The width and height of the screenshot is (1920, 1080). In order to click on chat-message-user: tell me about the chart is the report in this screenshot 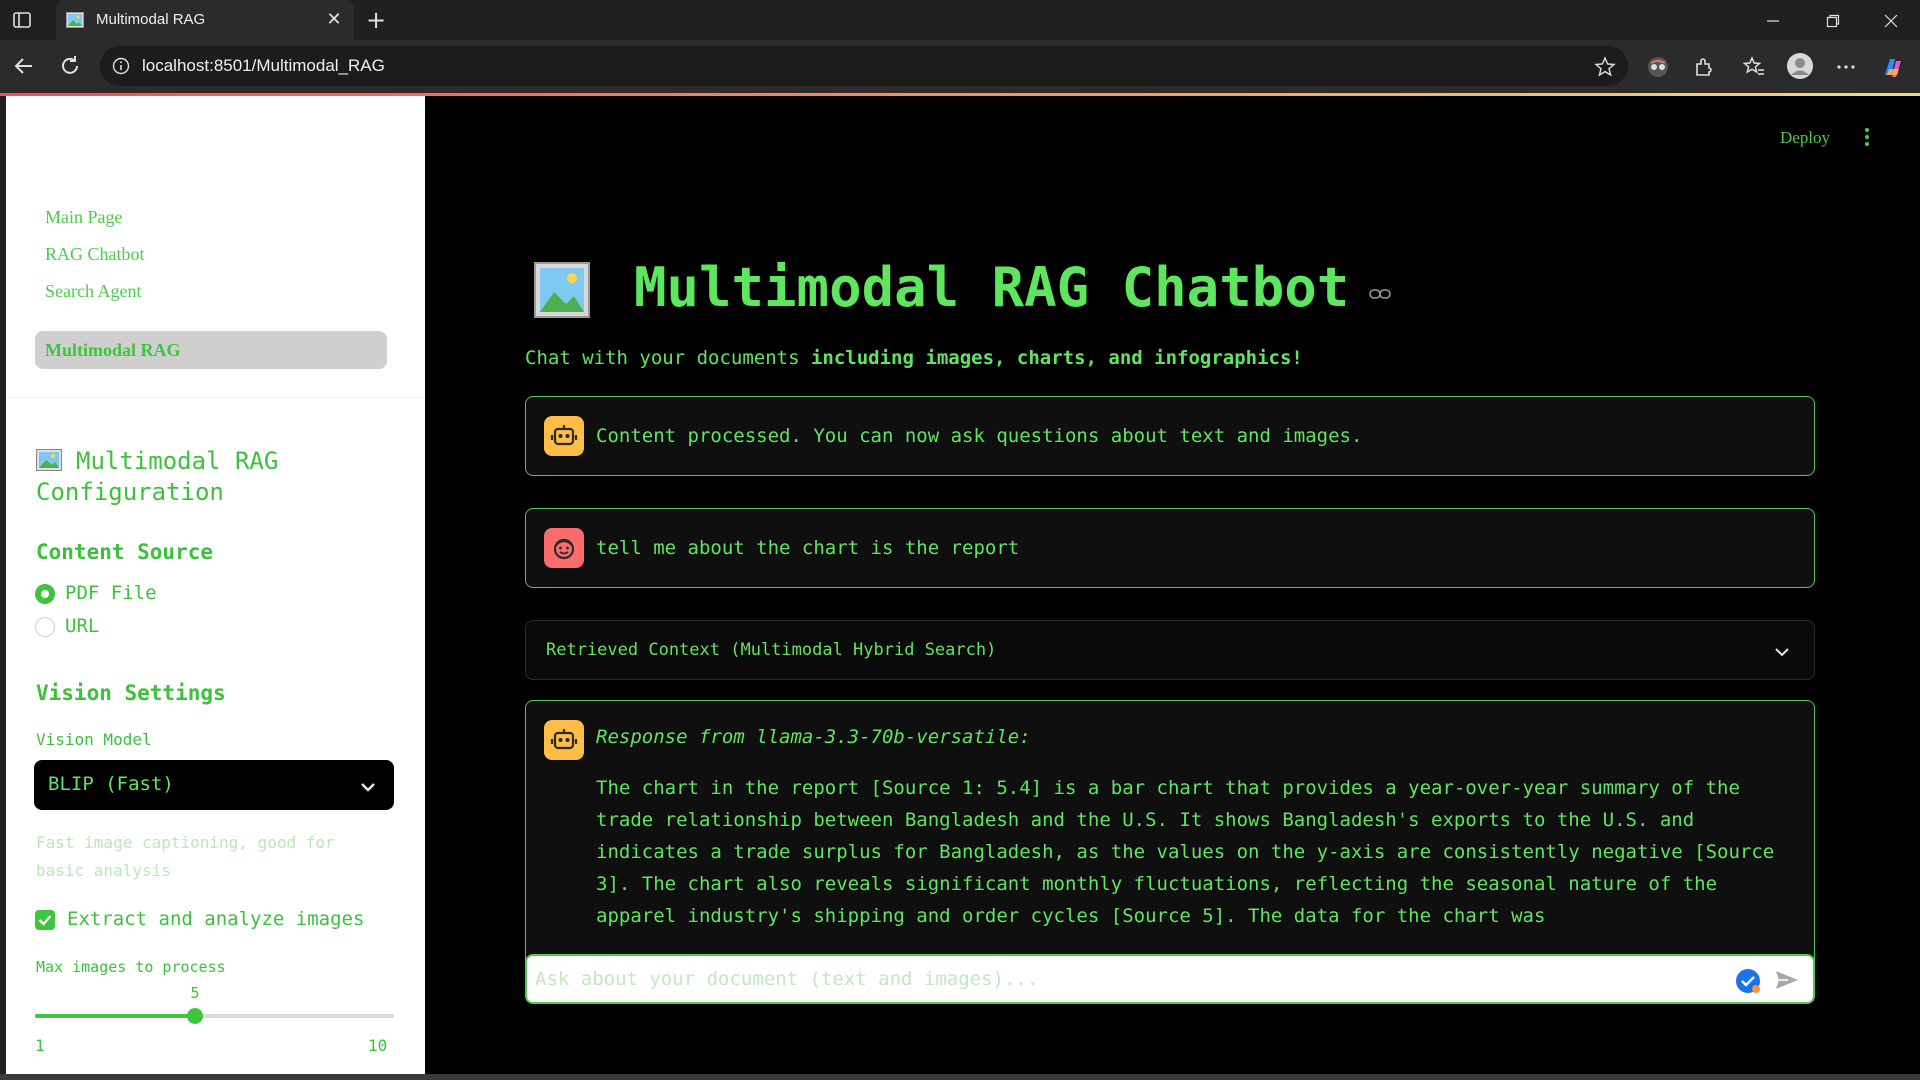, I will do `click(1170, 548)`.